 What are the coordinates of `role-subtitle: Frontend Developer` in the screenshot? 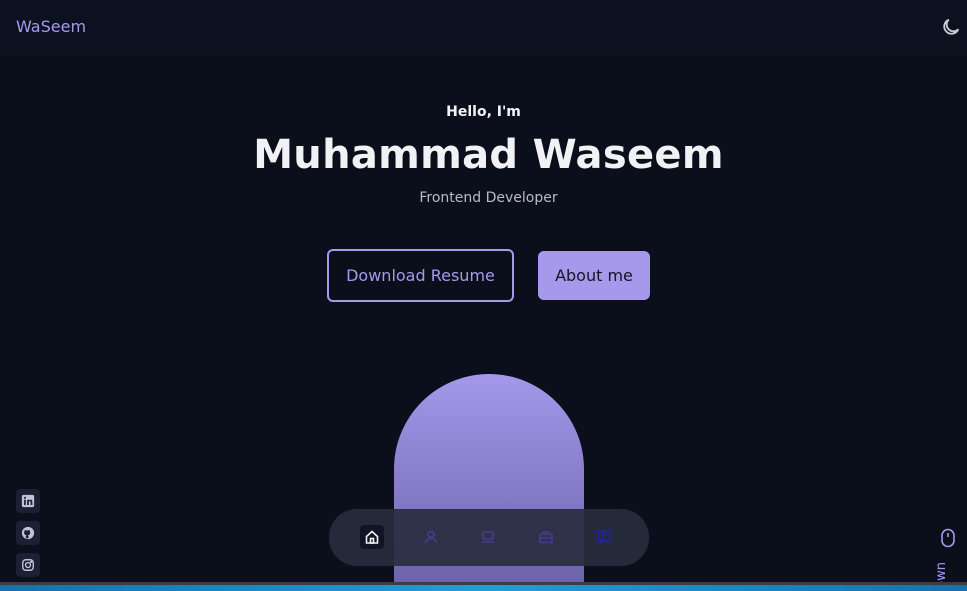 It's located at (488, 198).